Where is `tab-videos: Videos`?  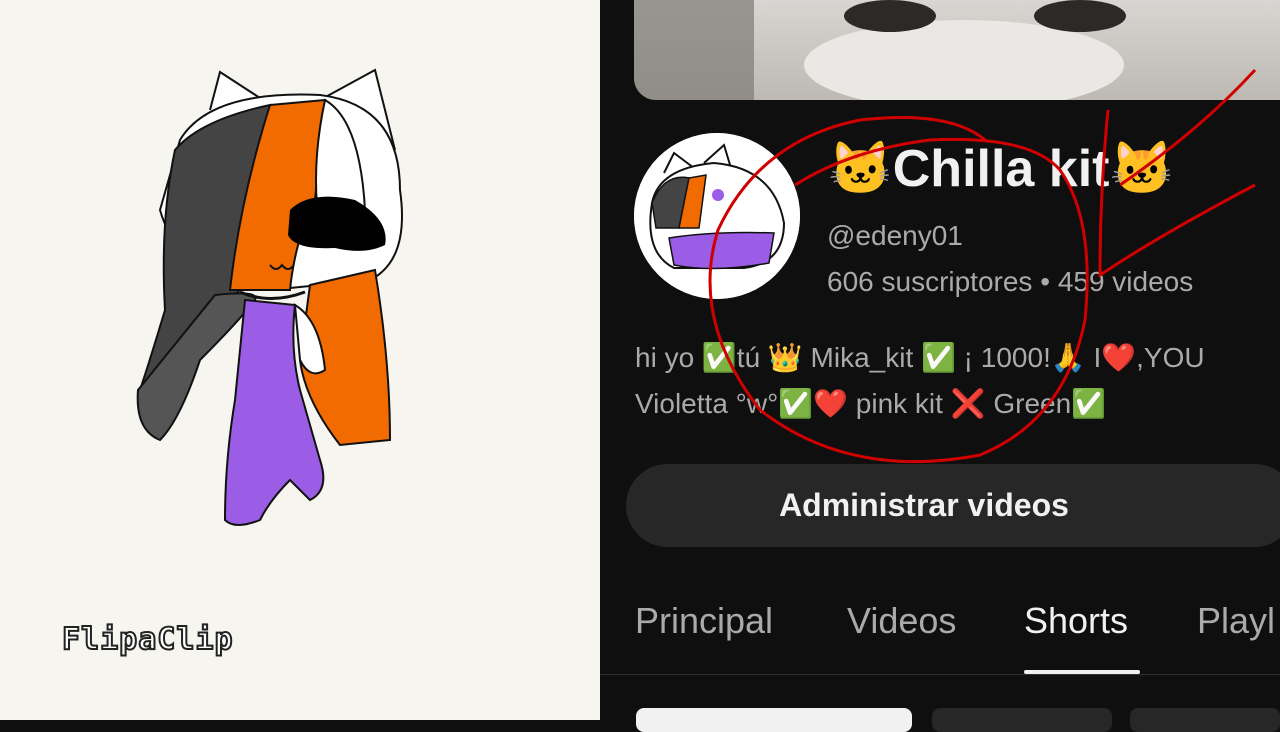 tab-videos: Videos is located at coordinates (901, 621).